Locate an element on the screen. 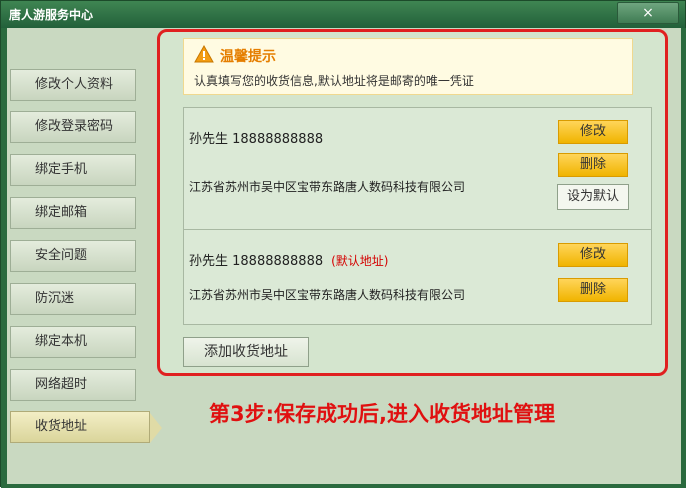 This screenshot has height=488, width=686. sidebar-item-bind-email: 绑定邮箱 is located at coordinates (73, 213).